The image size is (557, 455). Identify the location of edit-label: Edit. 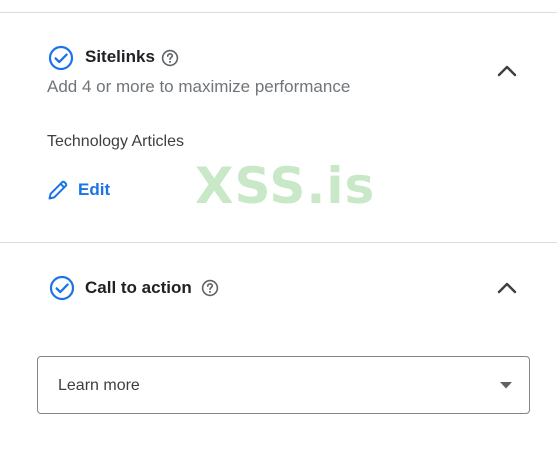
(94, 189).